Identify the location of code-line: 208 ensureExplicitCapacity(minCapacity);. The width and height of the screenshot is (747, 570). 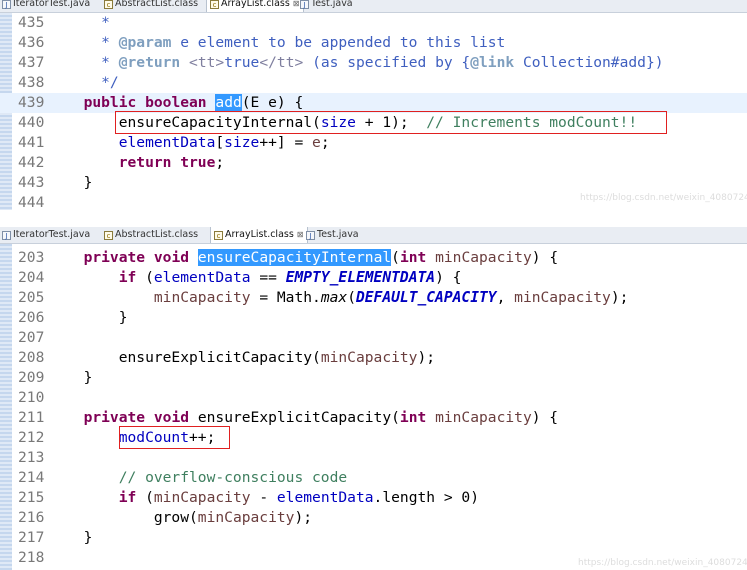
(227, 357).